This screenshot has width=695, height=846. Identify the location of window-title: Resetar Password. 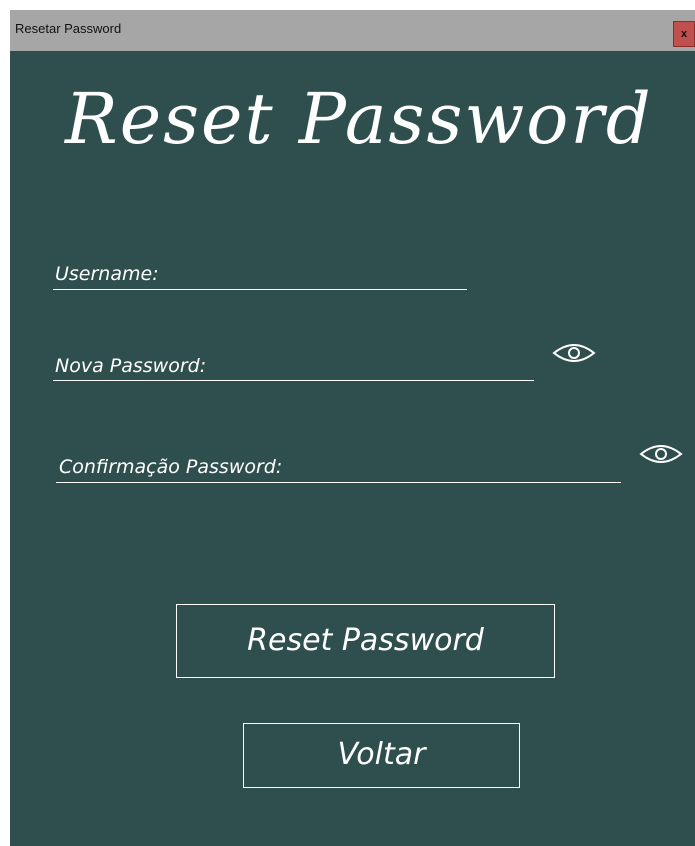
(68, 28).